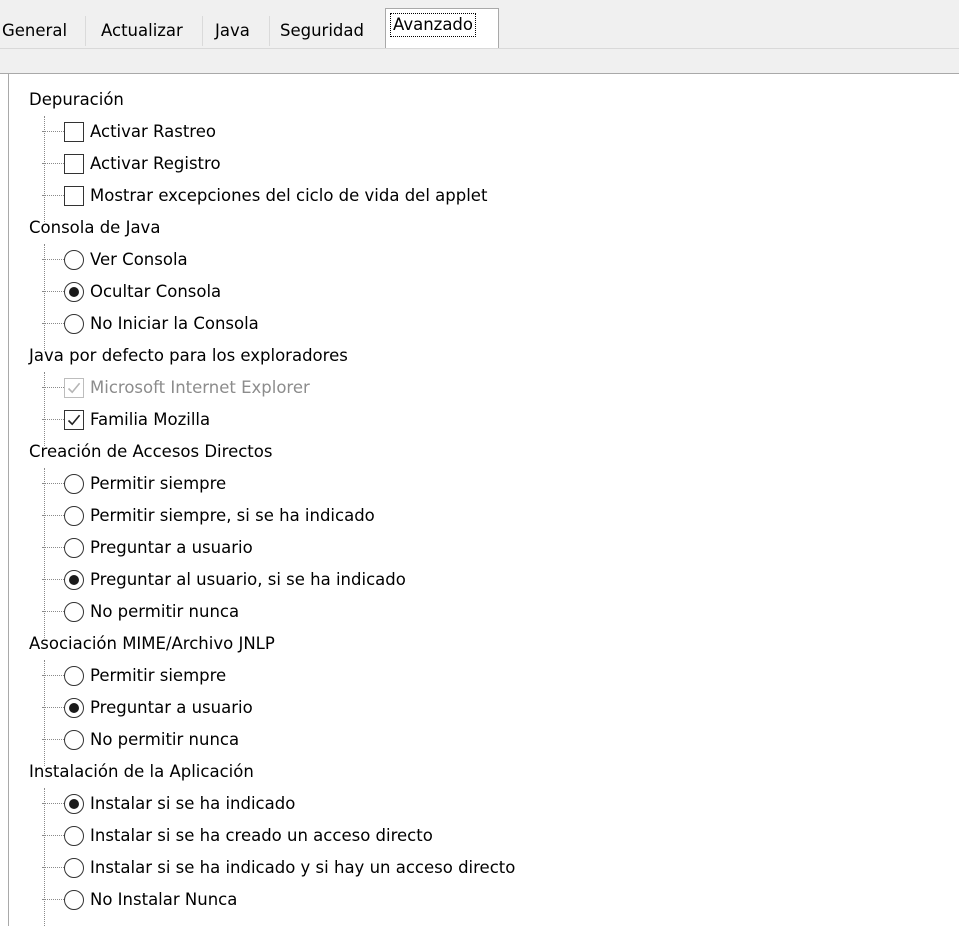  I want to click on checkbox-checked-disabled-icon, so click(74, 388).